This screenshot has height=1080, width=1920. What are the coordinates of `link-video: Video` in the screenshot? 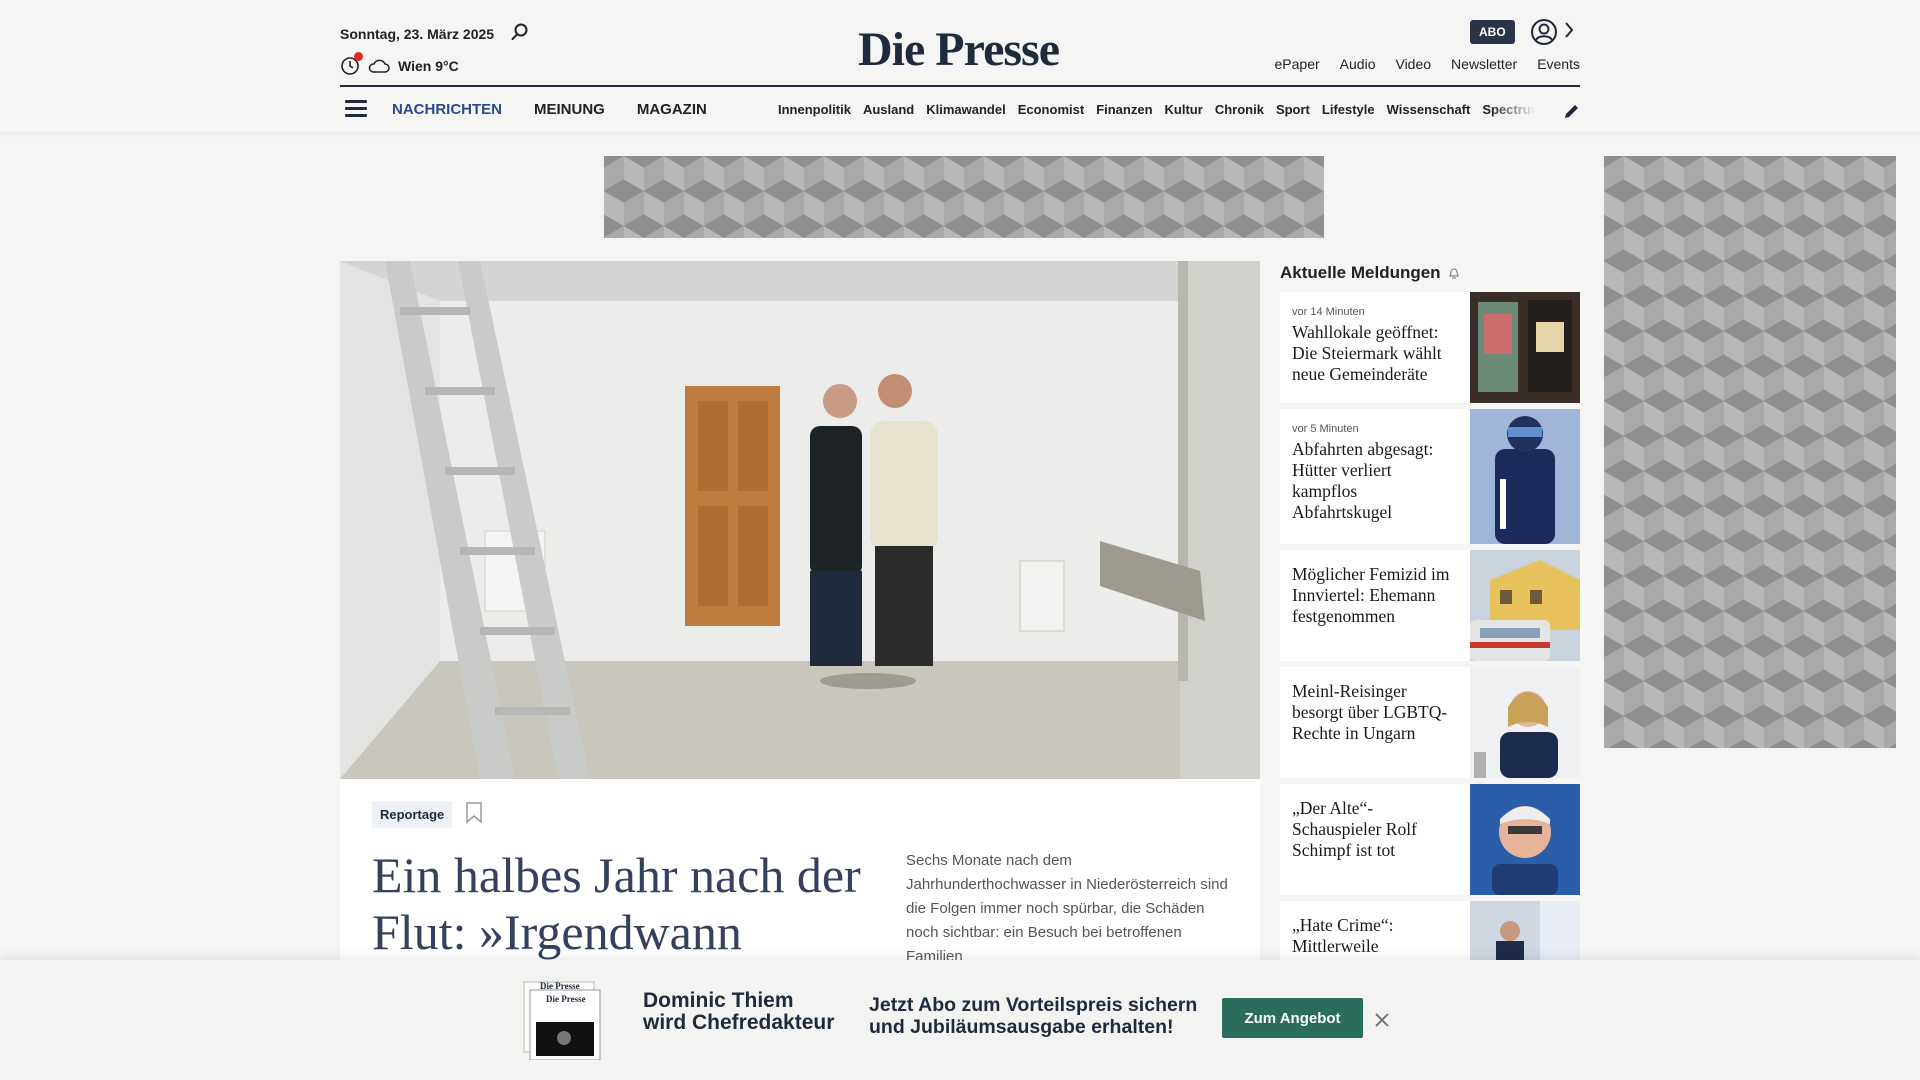 It's located at (1413, 64).